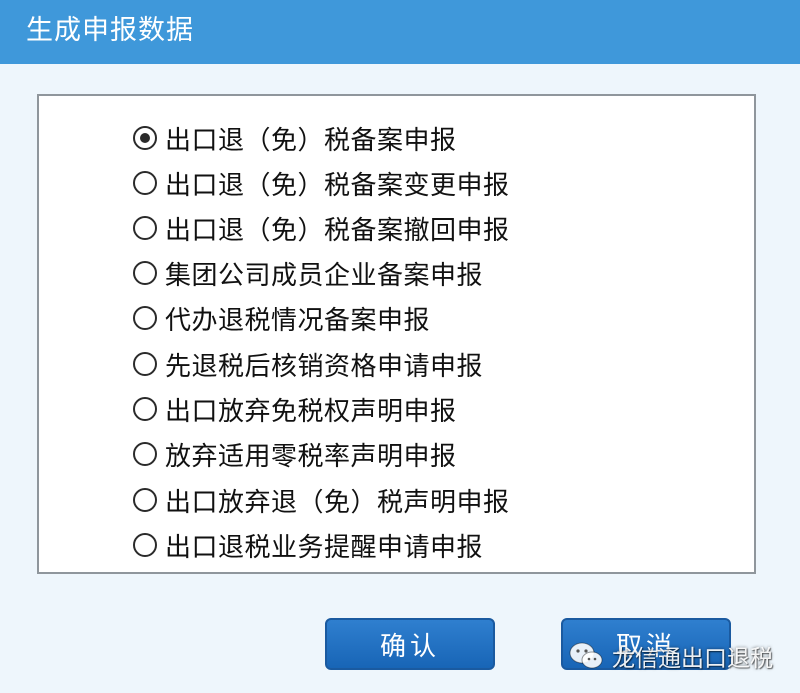 The height and width of the screenshot is (693, 800). I want to click on option-waive-exemption: 出口放弃免税权声明申报, so click(295, 409).